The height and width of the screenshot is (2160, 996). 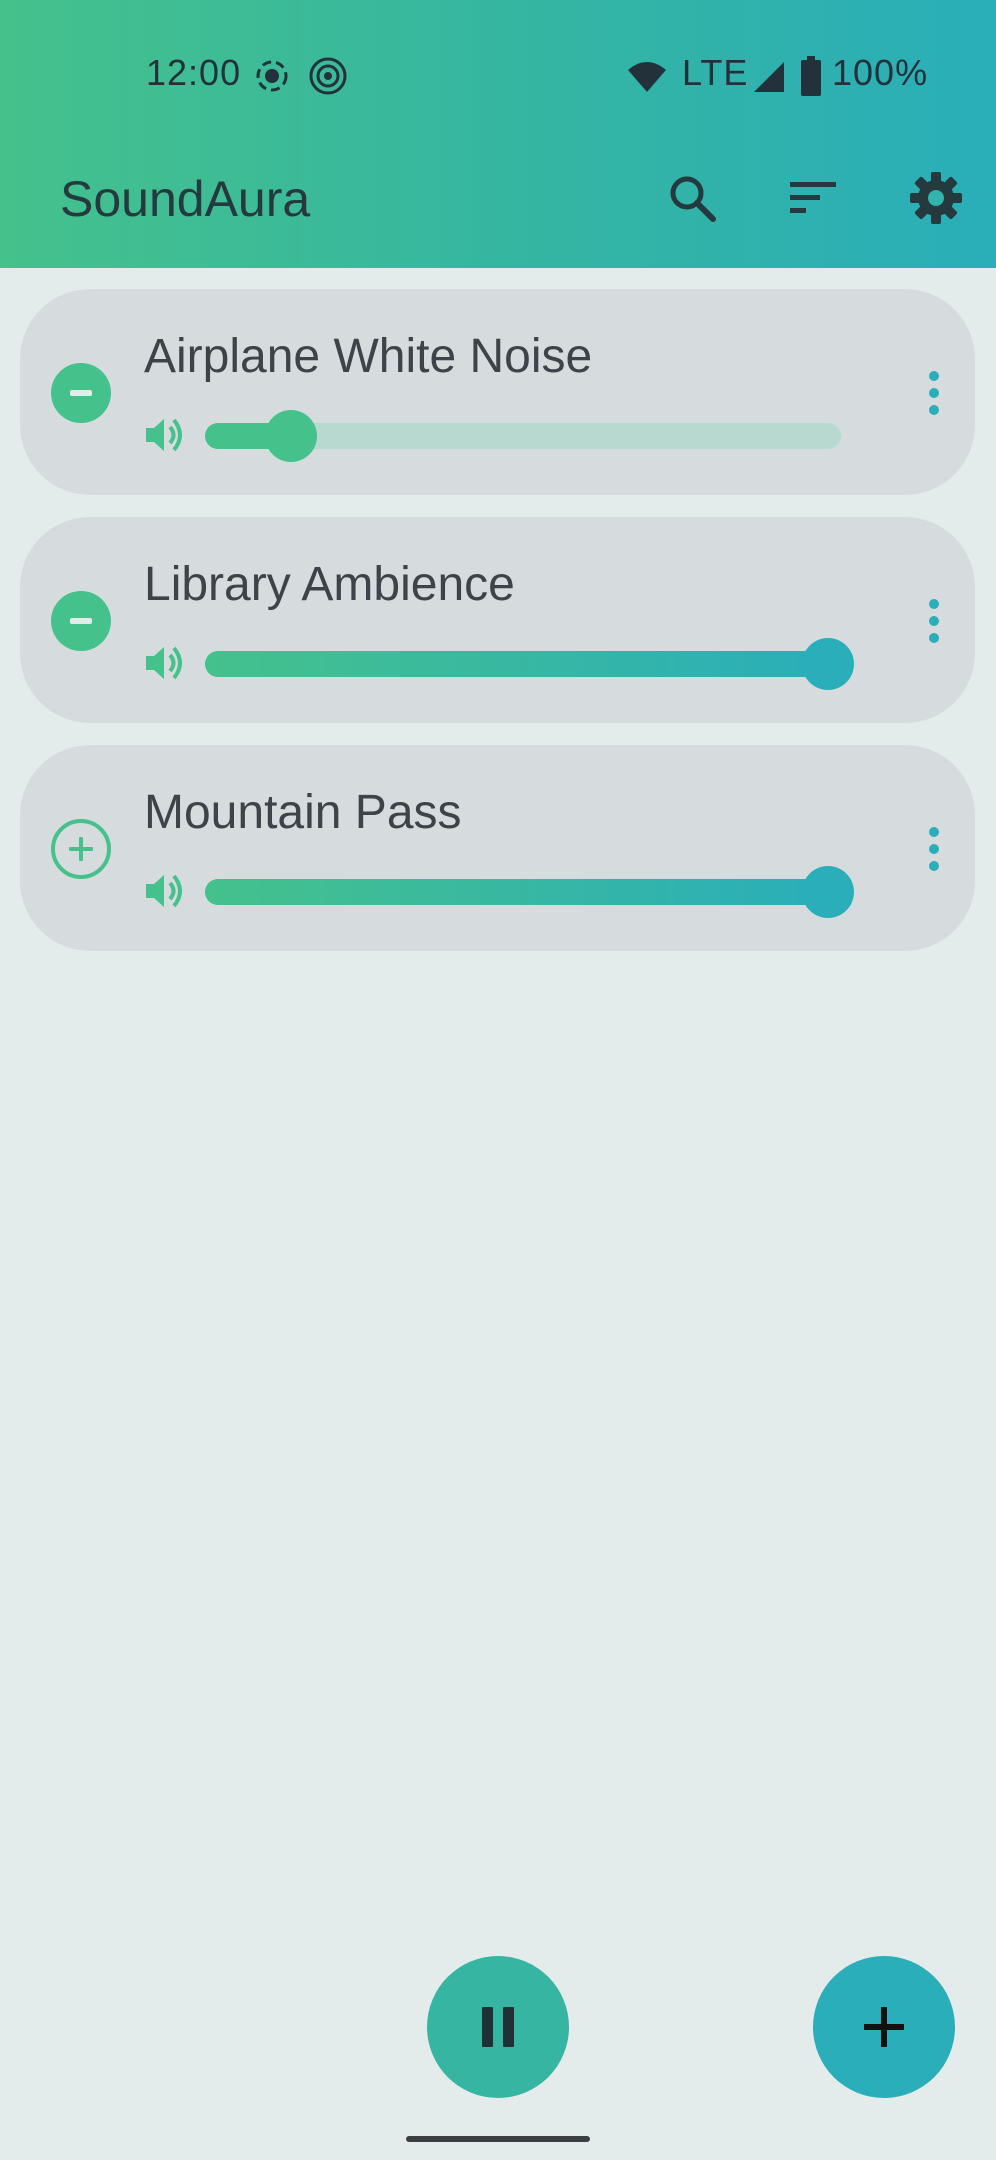 I want to click on play-pause-button, so click(x=498, y=2027).